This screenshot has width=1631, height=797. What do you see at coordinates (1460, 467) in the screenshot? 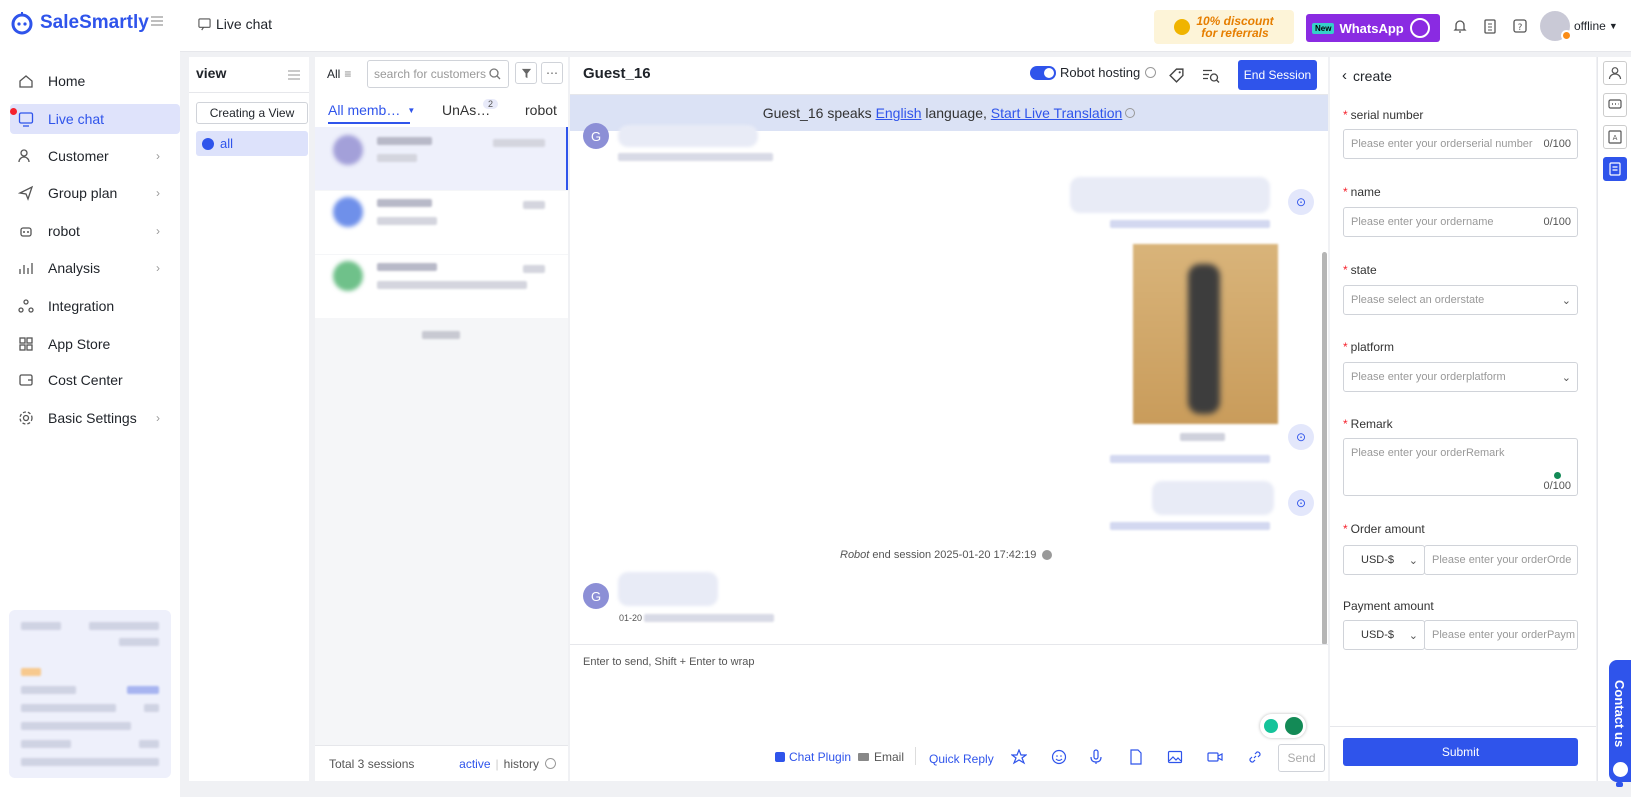
I see `remark-textarea: Please enter your orderRemark 0/100` at bounding box center [1460, 467].